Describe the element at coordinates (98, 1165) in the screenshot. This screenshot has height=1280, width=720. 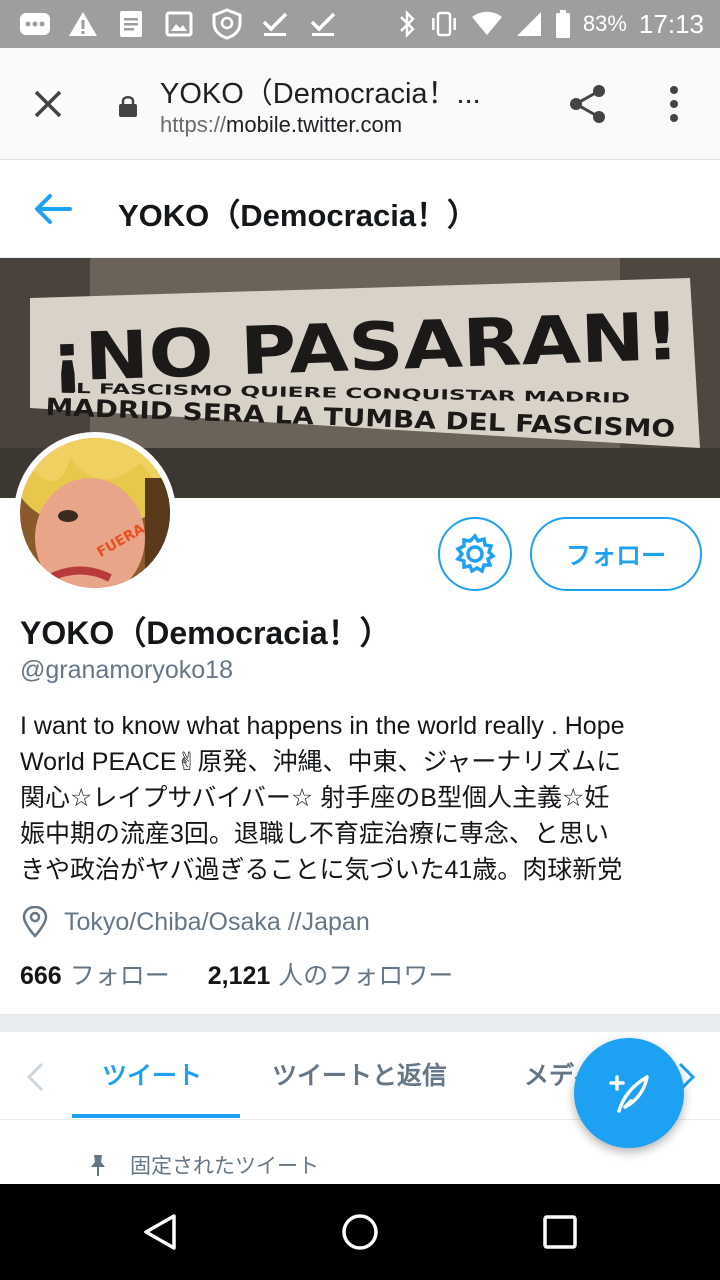
I see `pin-icon` at that location.